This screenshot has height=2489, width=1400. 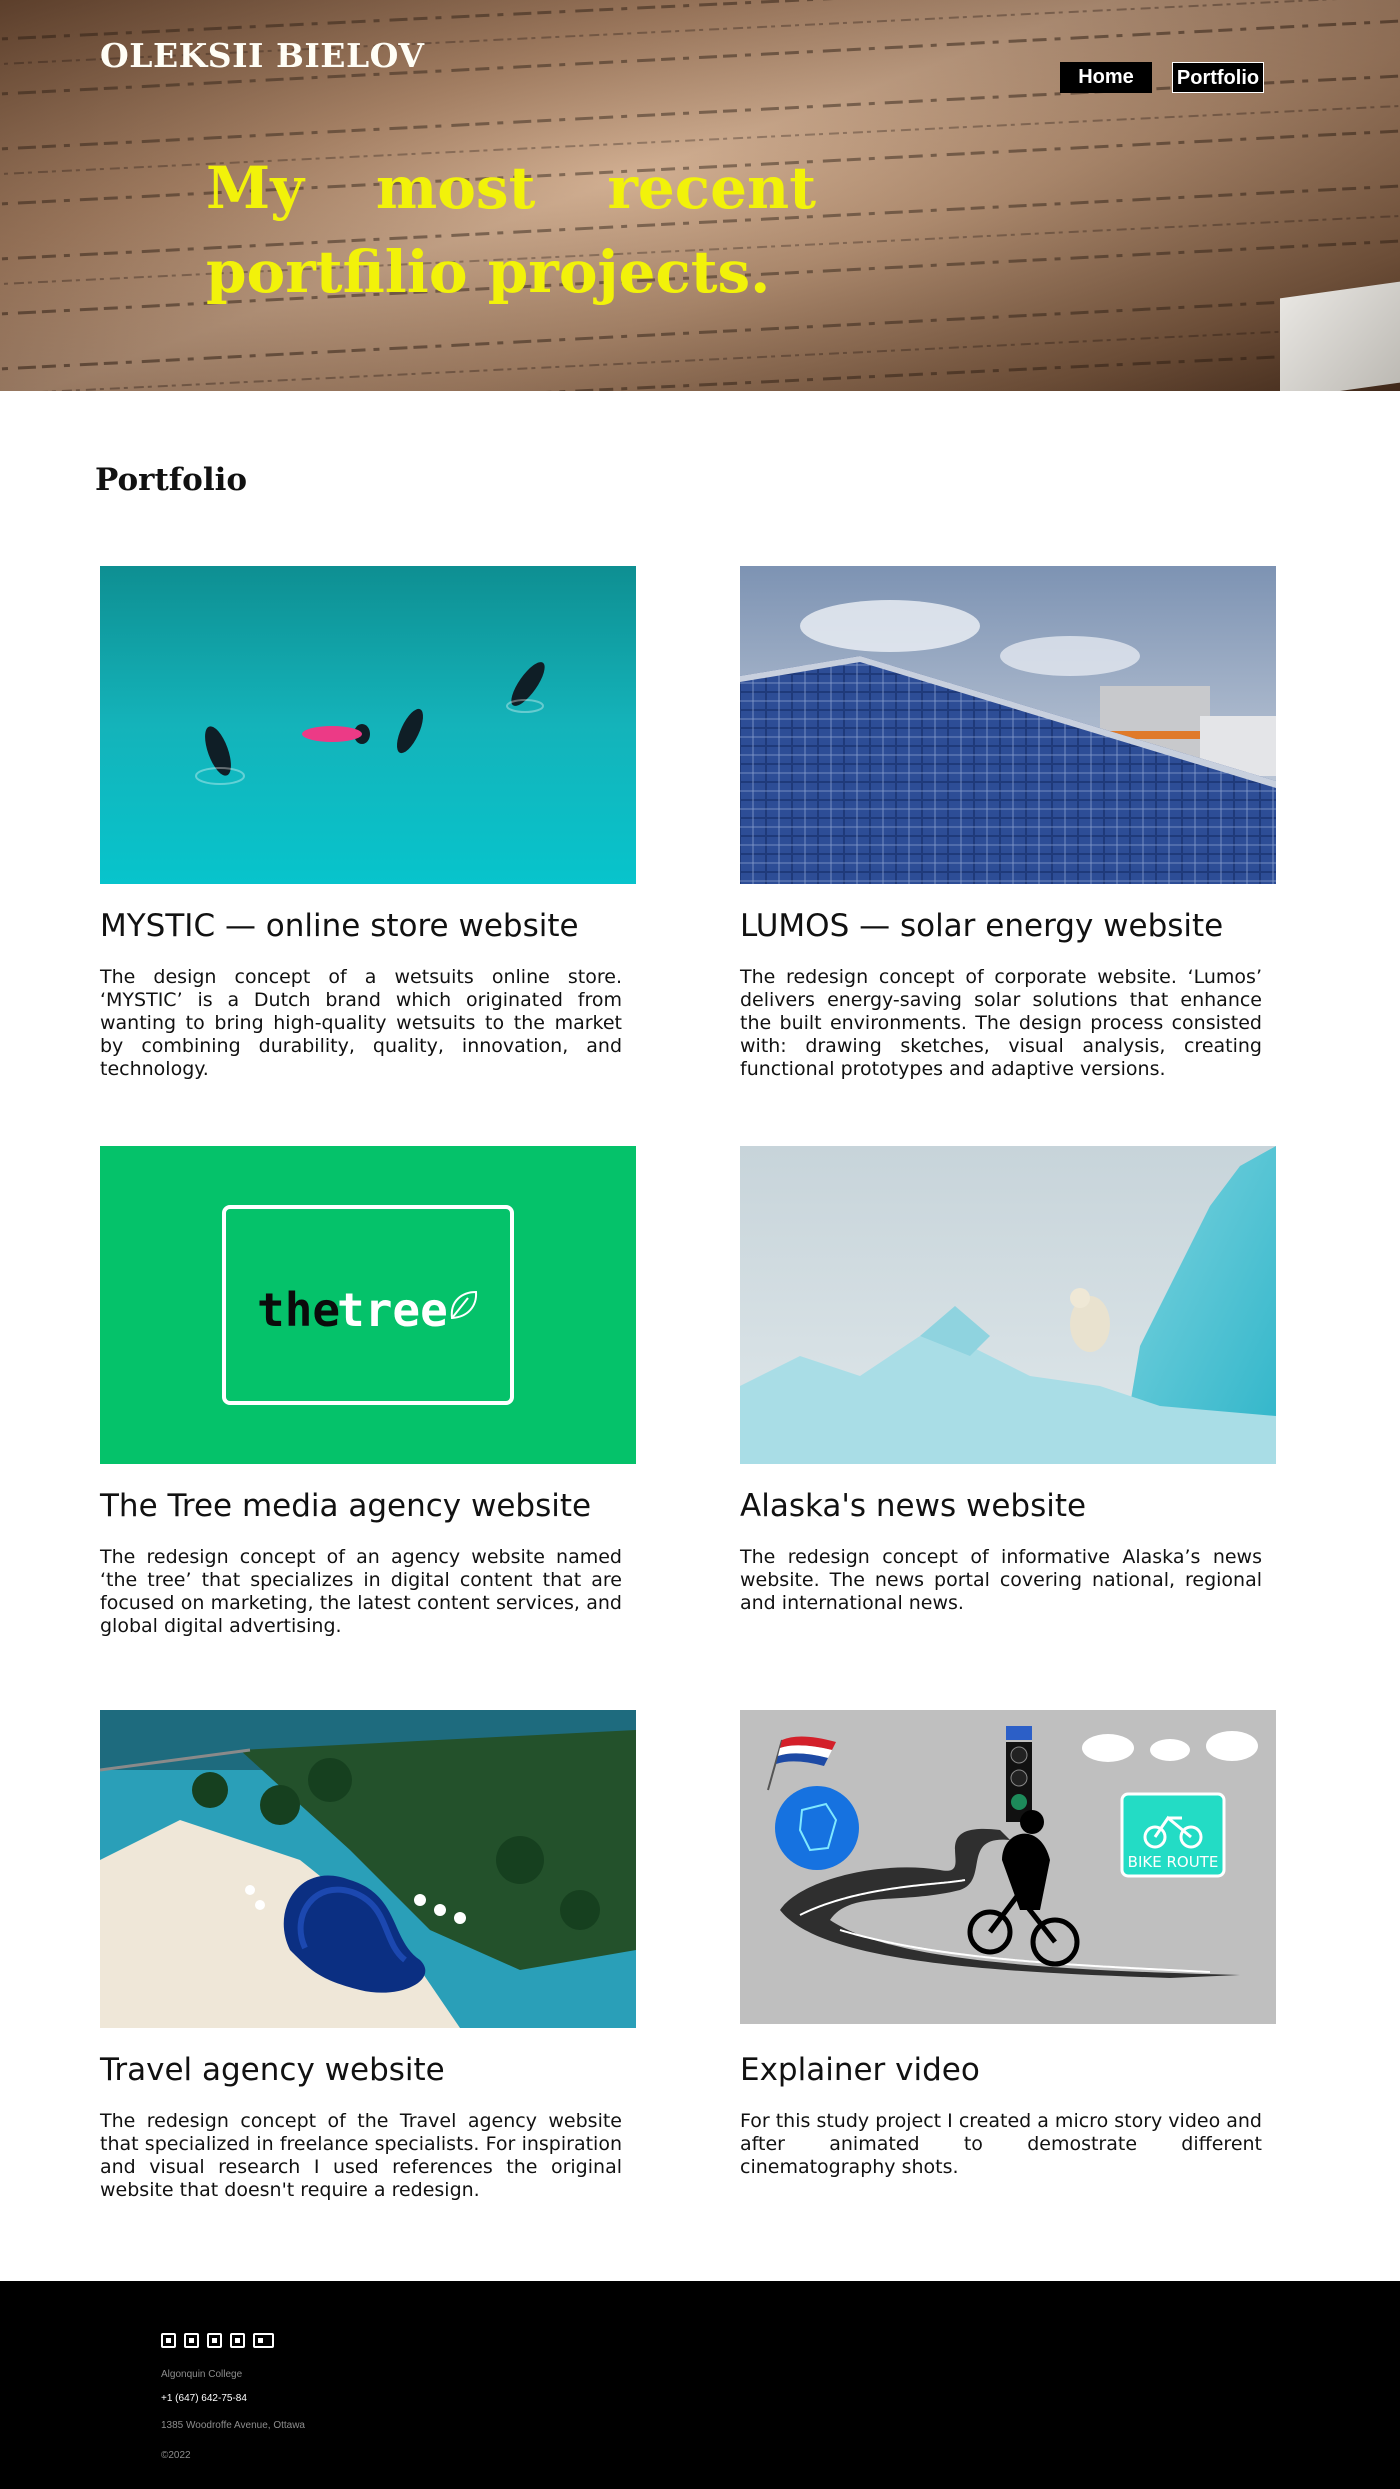 What do you see at coordinates (392, 1310) in the screenshot?
I see `tree-logo-tree: tree` at bounding box center [392, 1310].